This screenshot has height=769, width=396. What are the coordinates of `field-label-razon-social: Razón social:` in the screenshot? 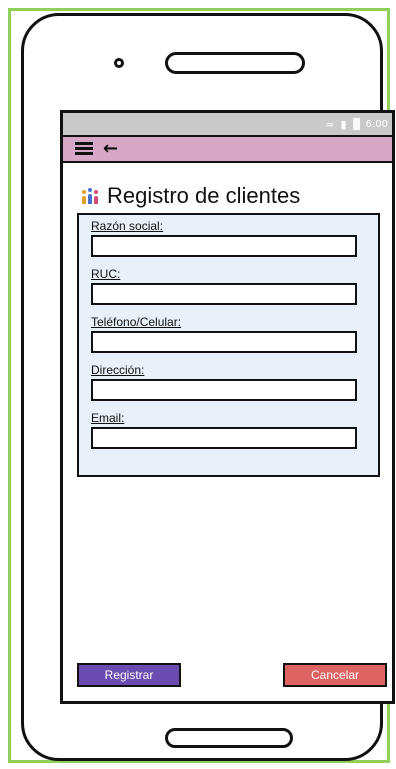 It's located at (127, 226).